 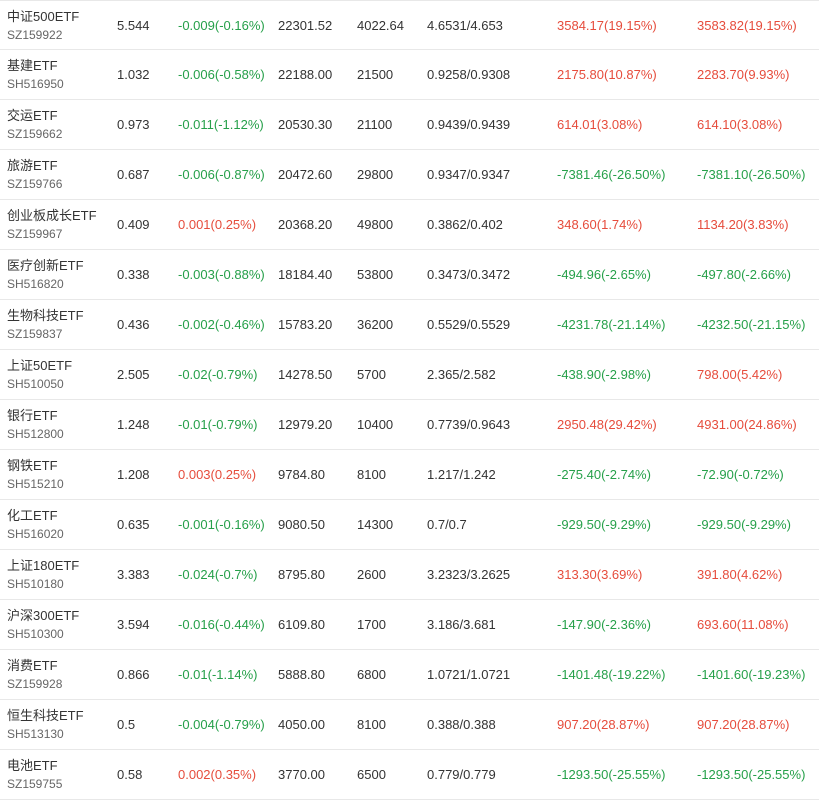 What do you see at coordinates (305, 174) in the screenshot?
I see `amount-cell: 20472.60` at bounding box center [305, 174].